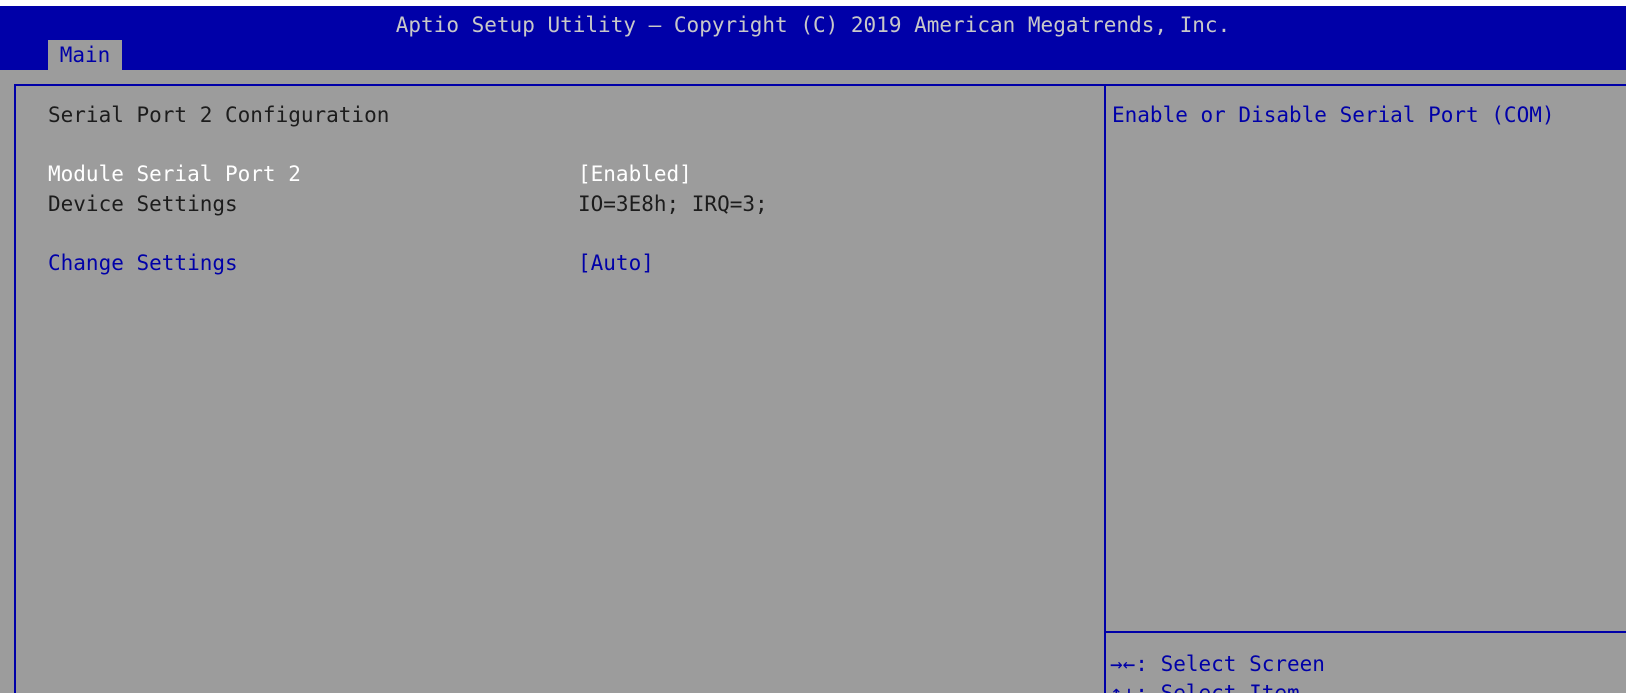  I want to click on help-key-select-screen: →←: Select Screen, so click(1217, 664).